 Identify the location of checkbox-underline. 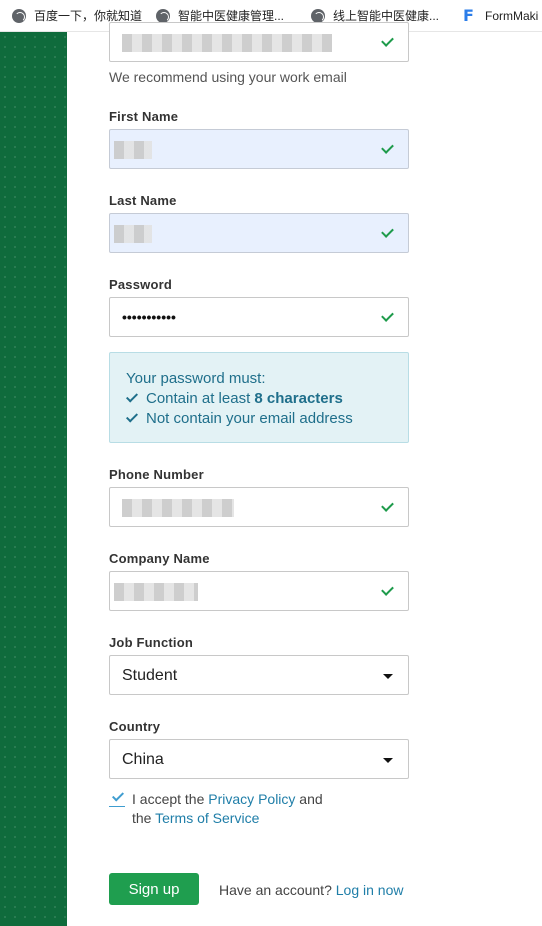
(117, 806).